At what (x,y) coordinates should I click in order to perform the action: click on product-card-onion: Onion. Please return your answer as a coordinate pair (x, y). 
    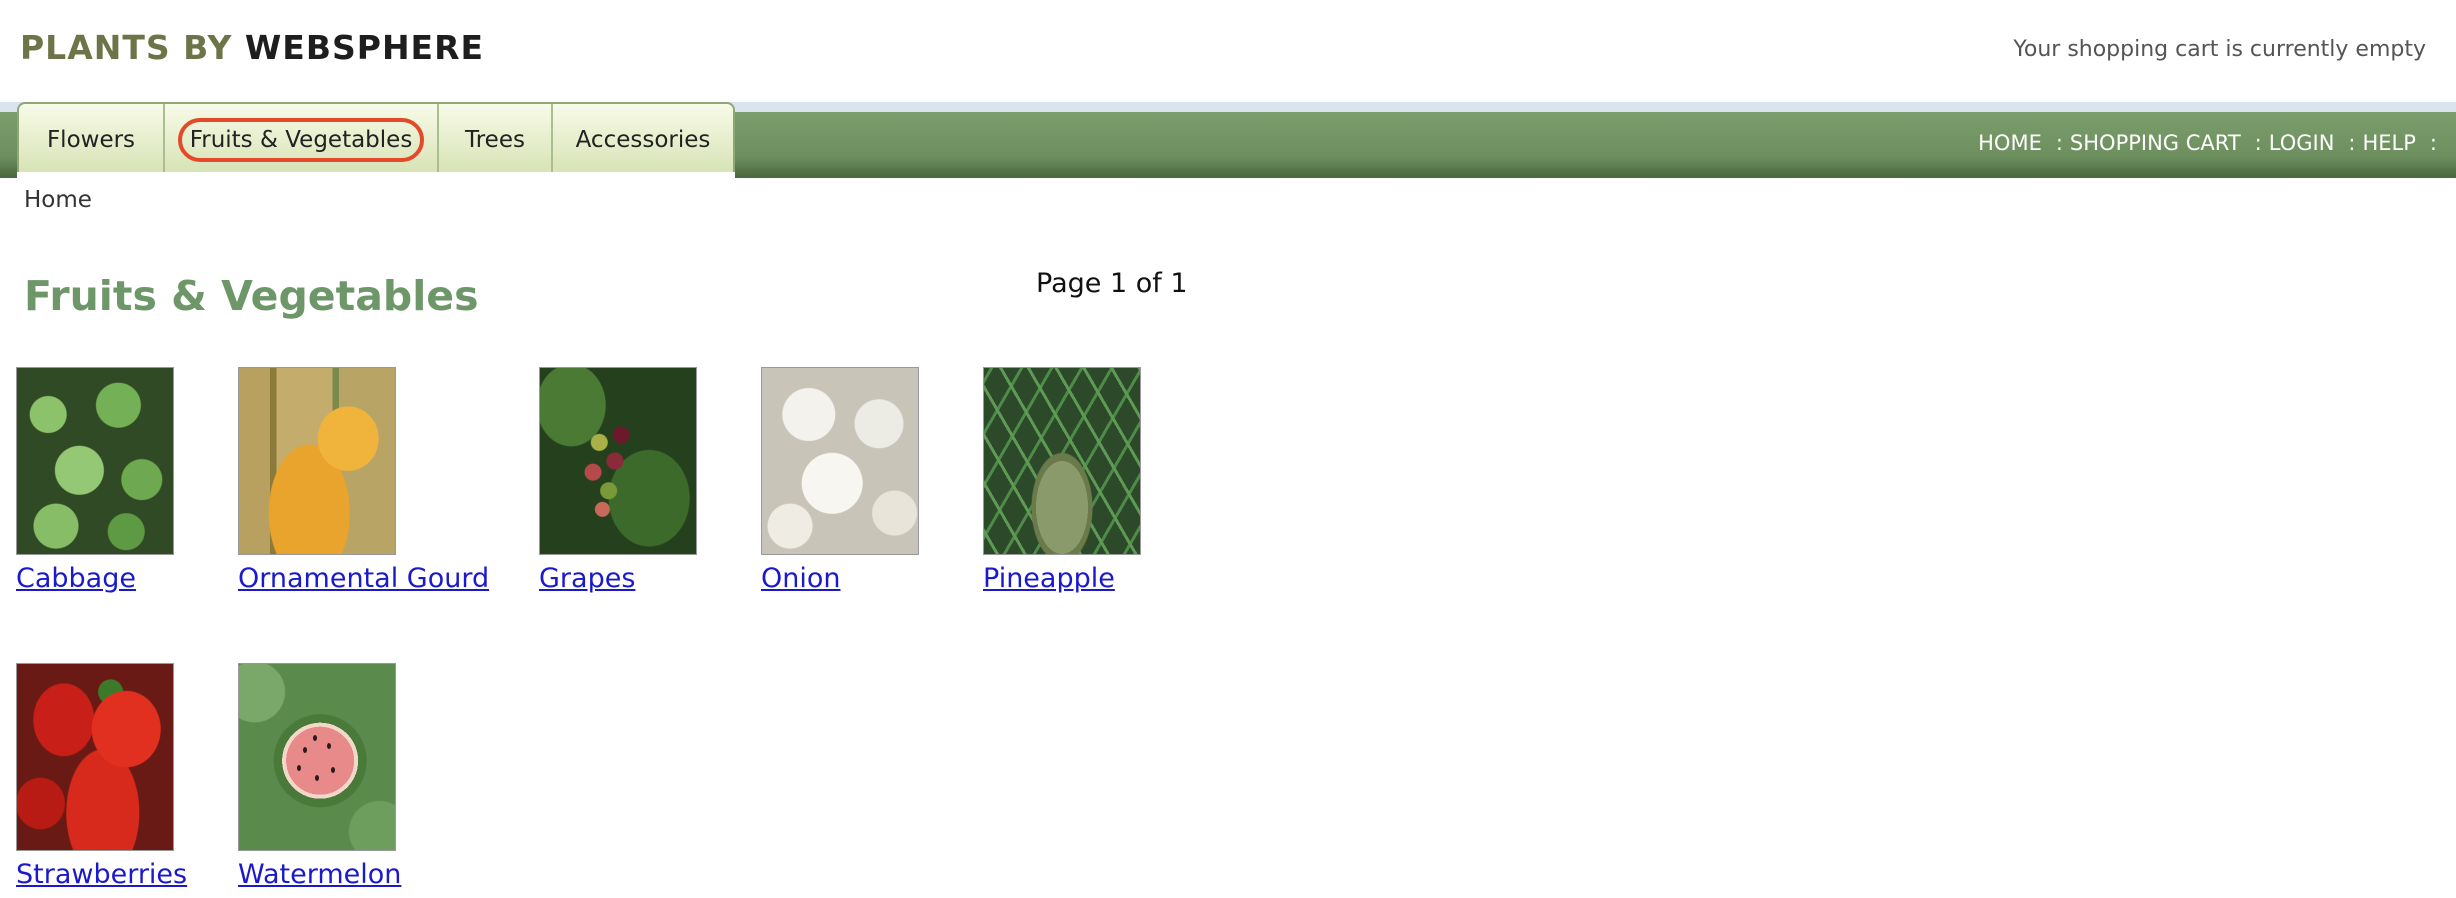
    Looking at the image, I should click on (840, 480).